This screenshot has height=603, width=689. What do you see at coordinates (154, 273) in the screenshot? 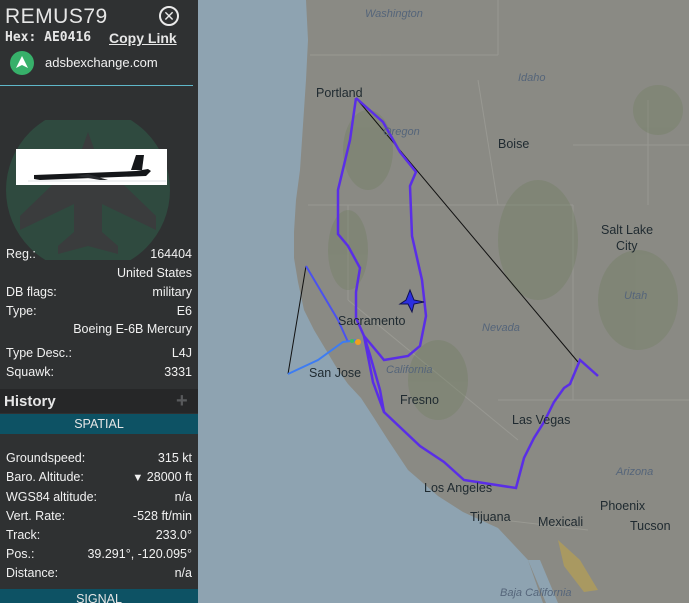
I see `country-value: United States` at bounding box center [154, 273].